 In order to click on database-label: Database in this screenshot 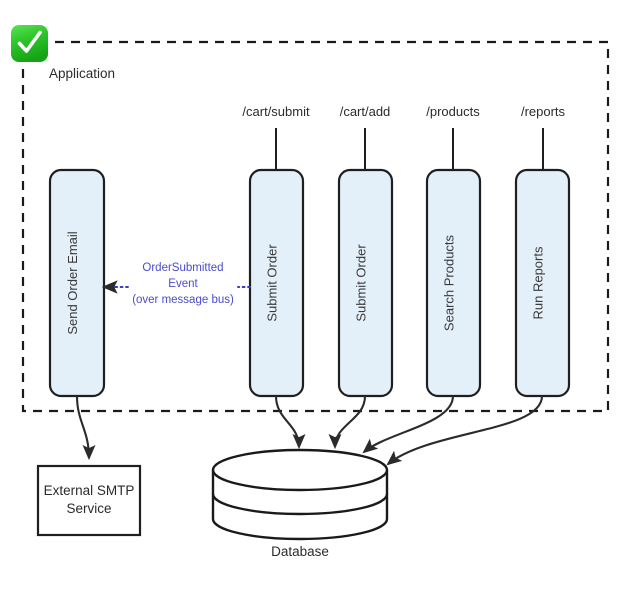, I will do `click(300, 551)`.